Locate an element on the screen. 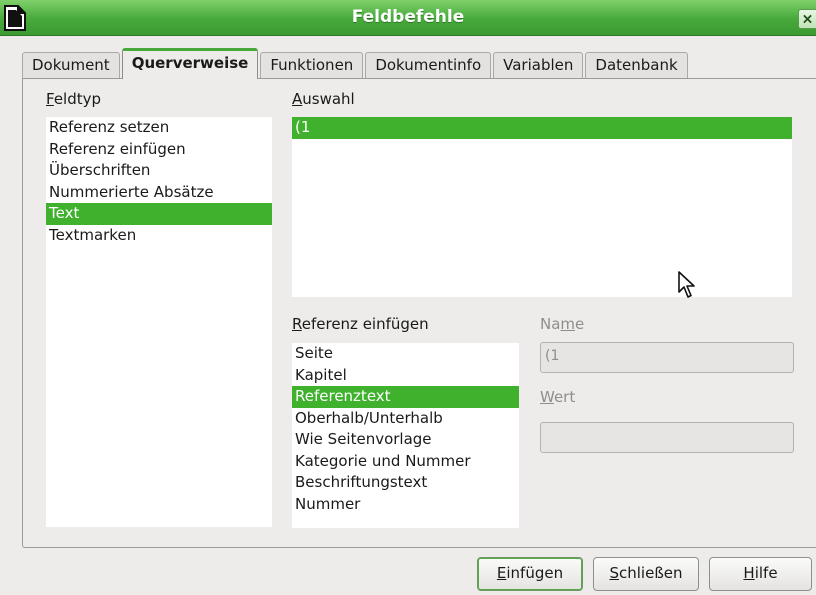 The width and height of the screenshot is (816, 595). tab-funktionen: Funktionen is located at coordinates (312, 65).